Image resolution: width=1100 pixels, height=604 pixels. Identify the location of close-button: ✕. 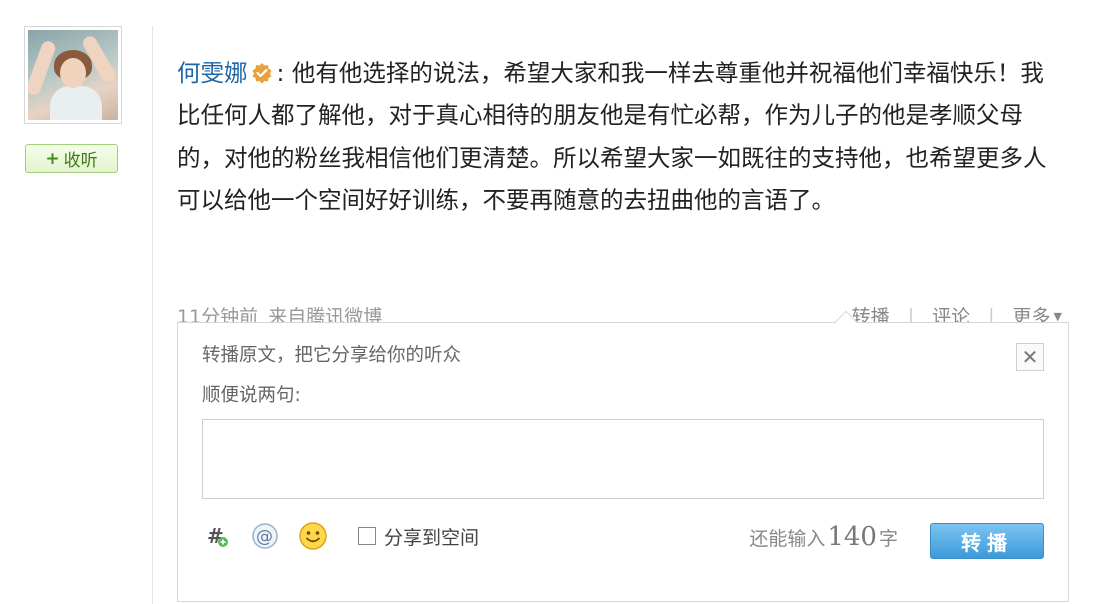
(1030, 357).